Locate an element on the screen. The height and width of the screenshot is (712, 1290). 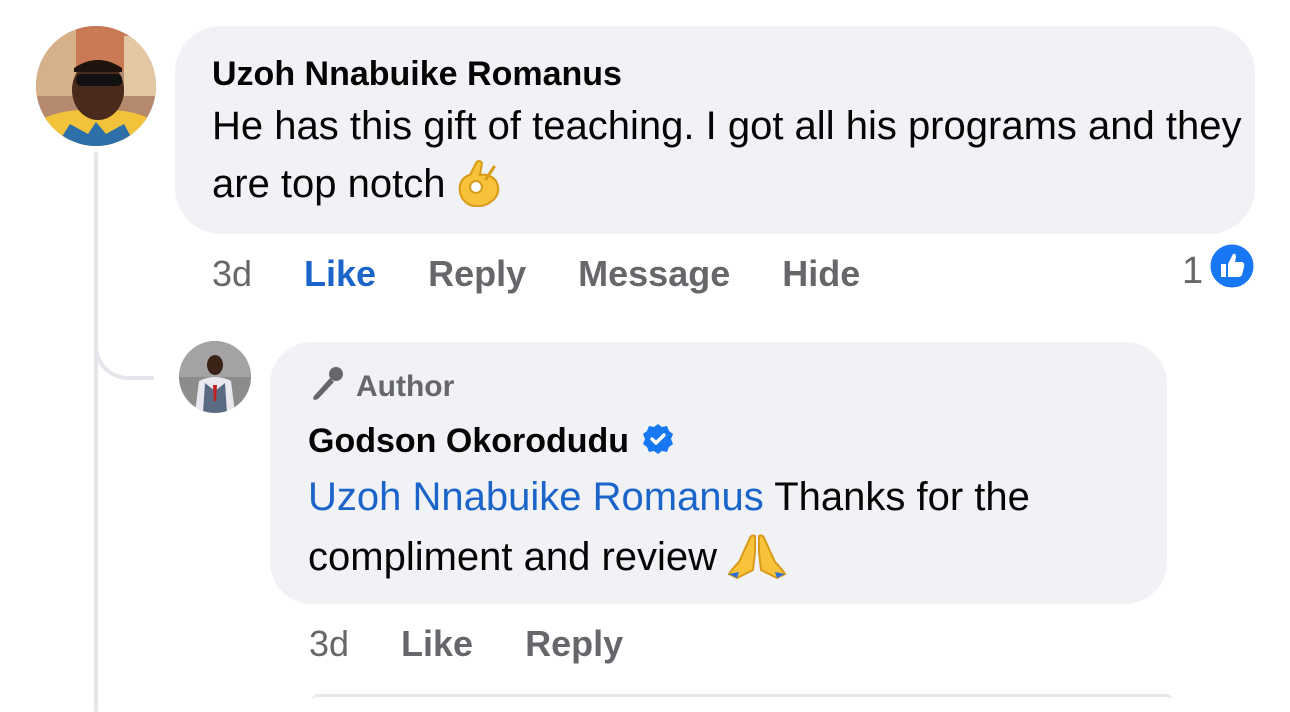
comment-timestamp: 3d is located at coordinates (232, 274).